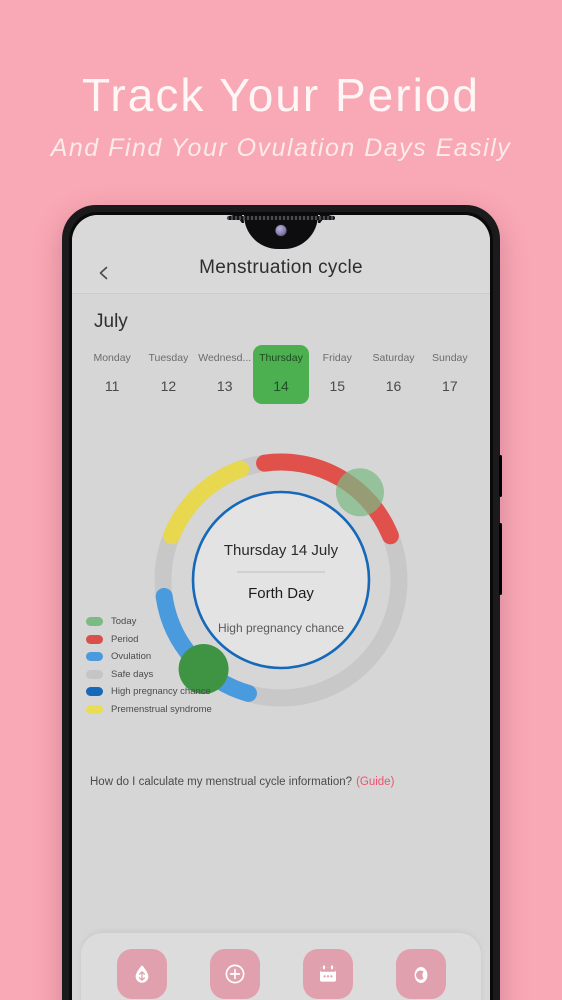  What do you see at coordinates (281, 358) in the screenshot?
I see `day-name: Thursday` at bounding box center [281, 358].